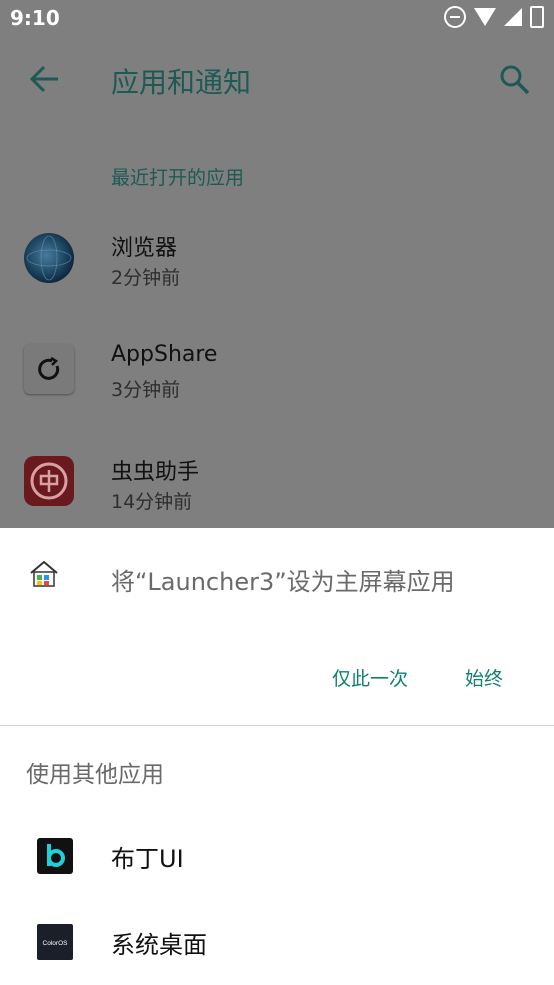 The image size is (554, 985). What do you see at coordinates (370, 677) in the screenshot?
I see `just-once-button: 仅此一次` at bounding box center [370, 677].